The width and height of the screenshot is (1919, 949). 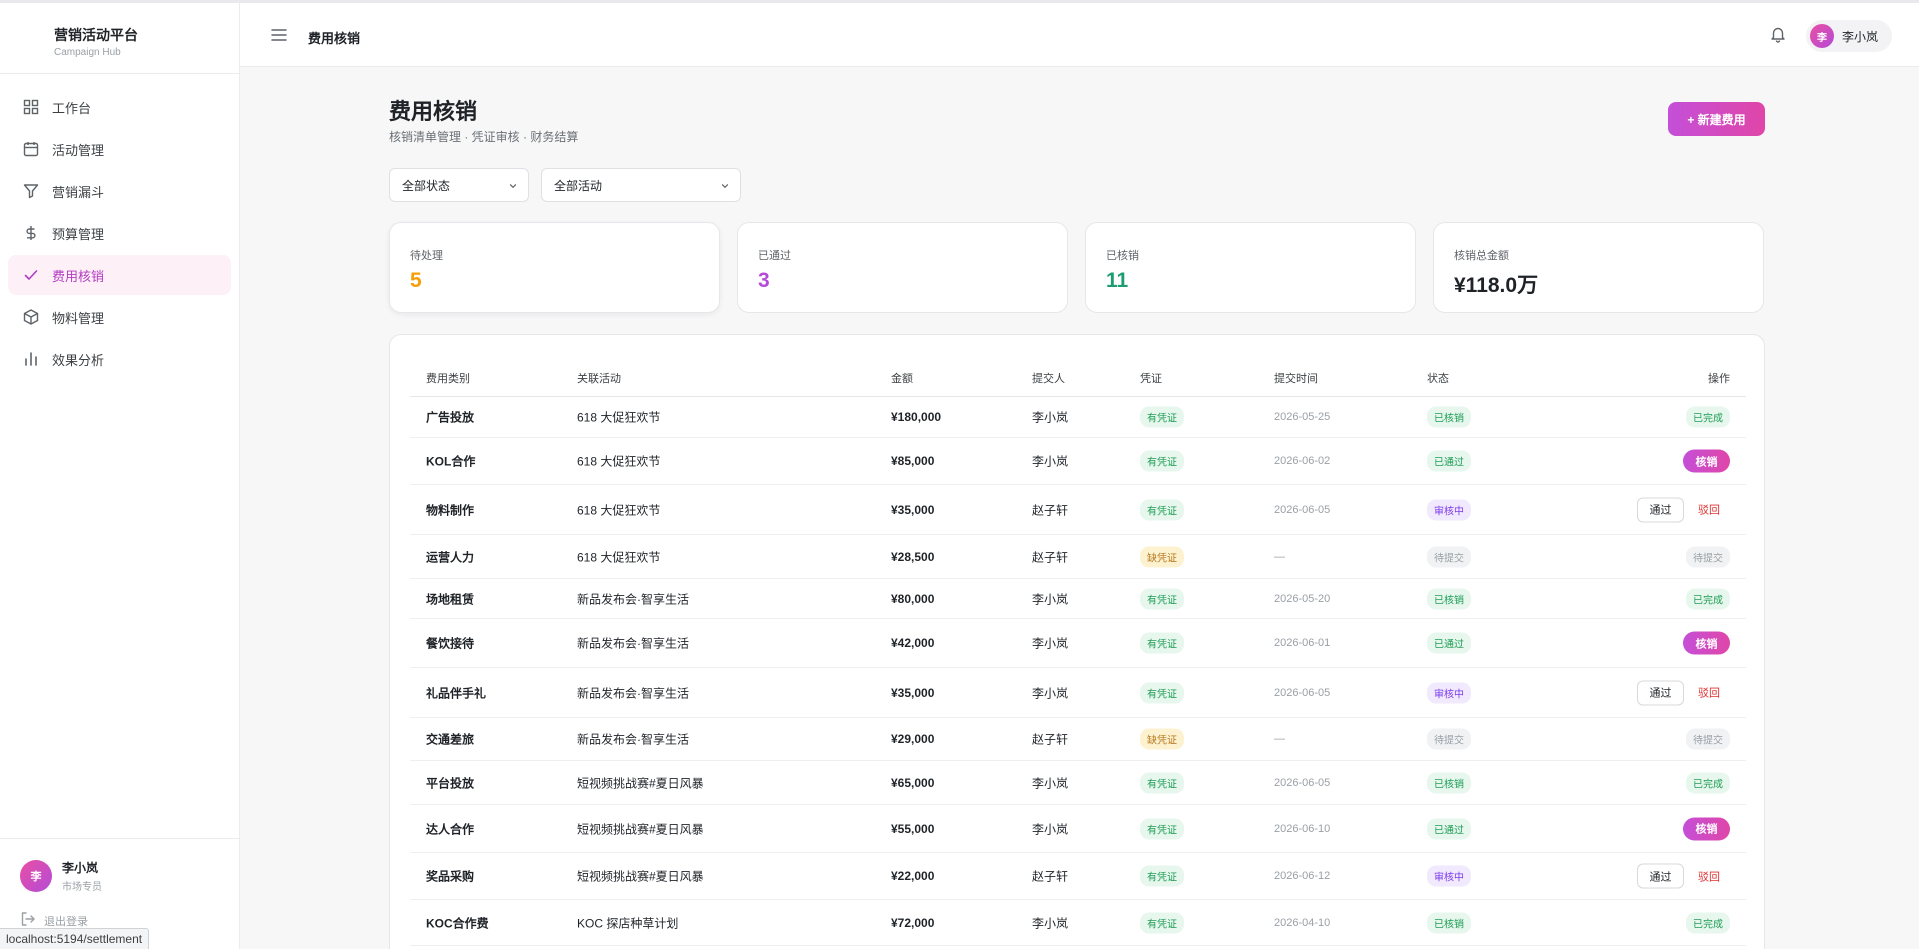 What do you see at coordinates (451, 461) in the screenshot?
I see `expense-category: KOL合作` at bounding box center [451, 461].